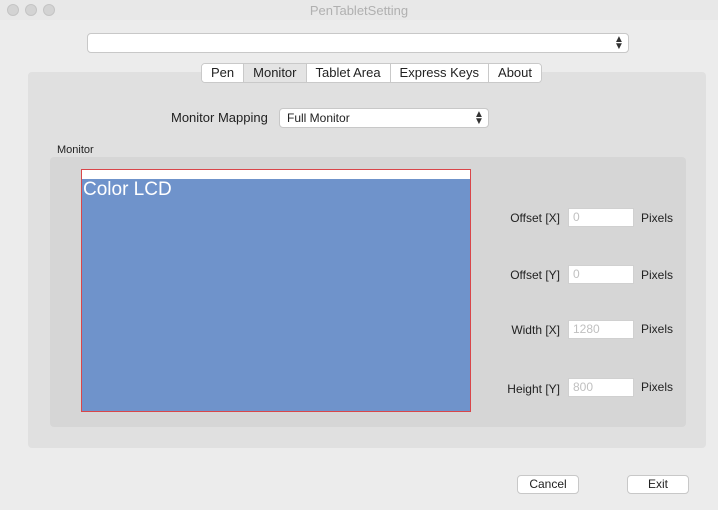 This screenshot has width=718, height=510. I want to click on width-x-unit: Pixels, so click(657, 329).